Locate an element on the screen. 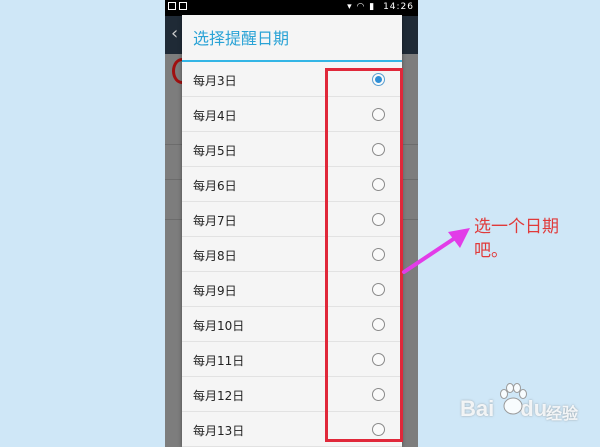  battery-icon: ▮ is located at coordinates (372, 7).